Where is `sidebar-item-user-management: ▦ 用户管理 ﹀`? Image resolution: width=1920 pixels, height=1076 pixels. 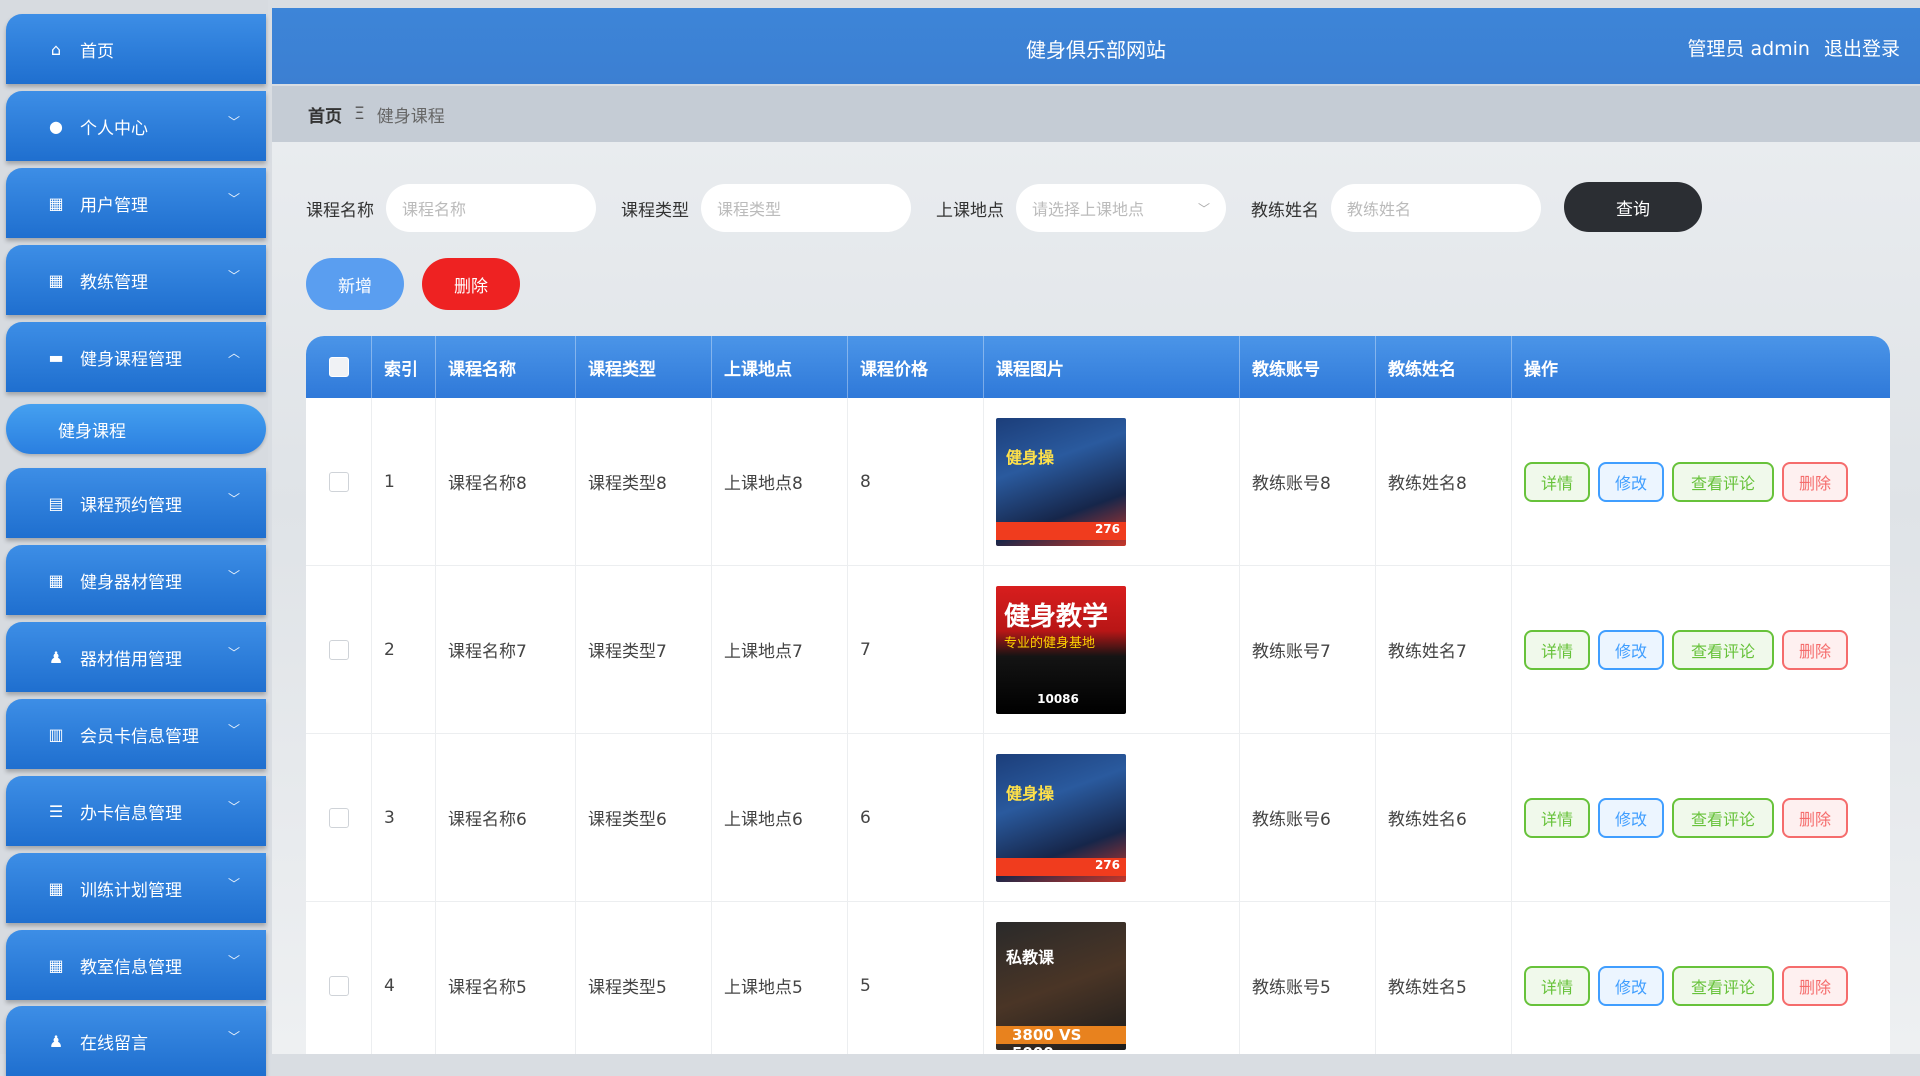 sidebar-item-user-management: ▦ 用户管理 ﹀ is located at coordinates (136, 203).